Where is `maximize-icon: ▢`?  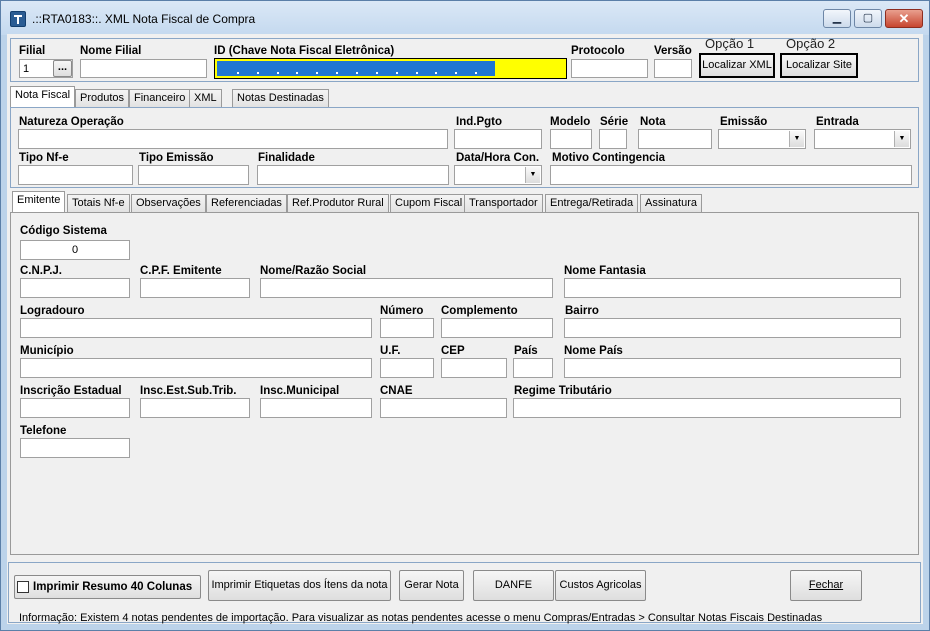 maximize-icon: ▢ is located at coordinates (868, 18).